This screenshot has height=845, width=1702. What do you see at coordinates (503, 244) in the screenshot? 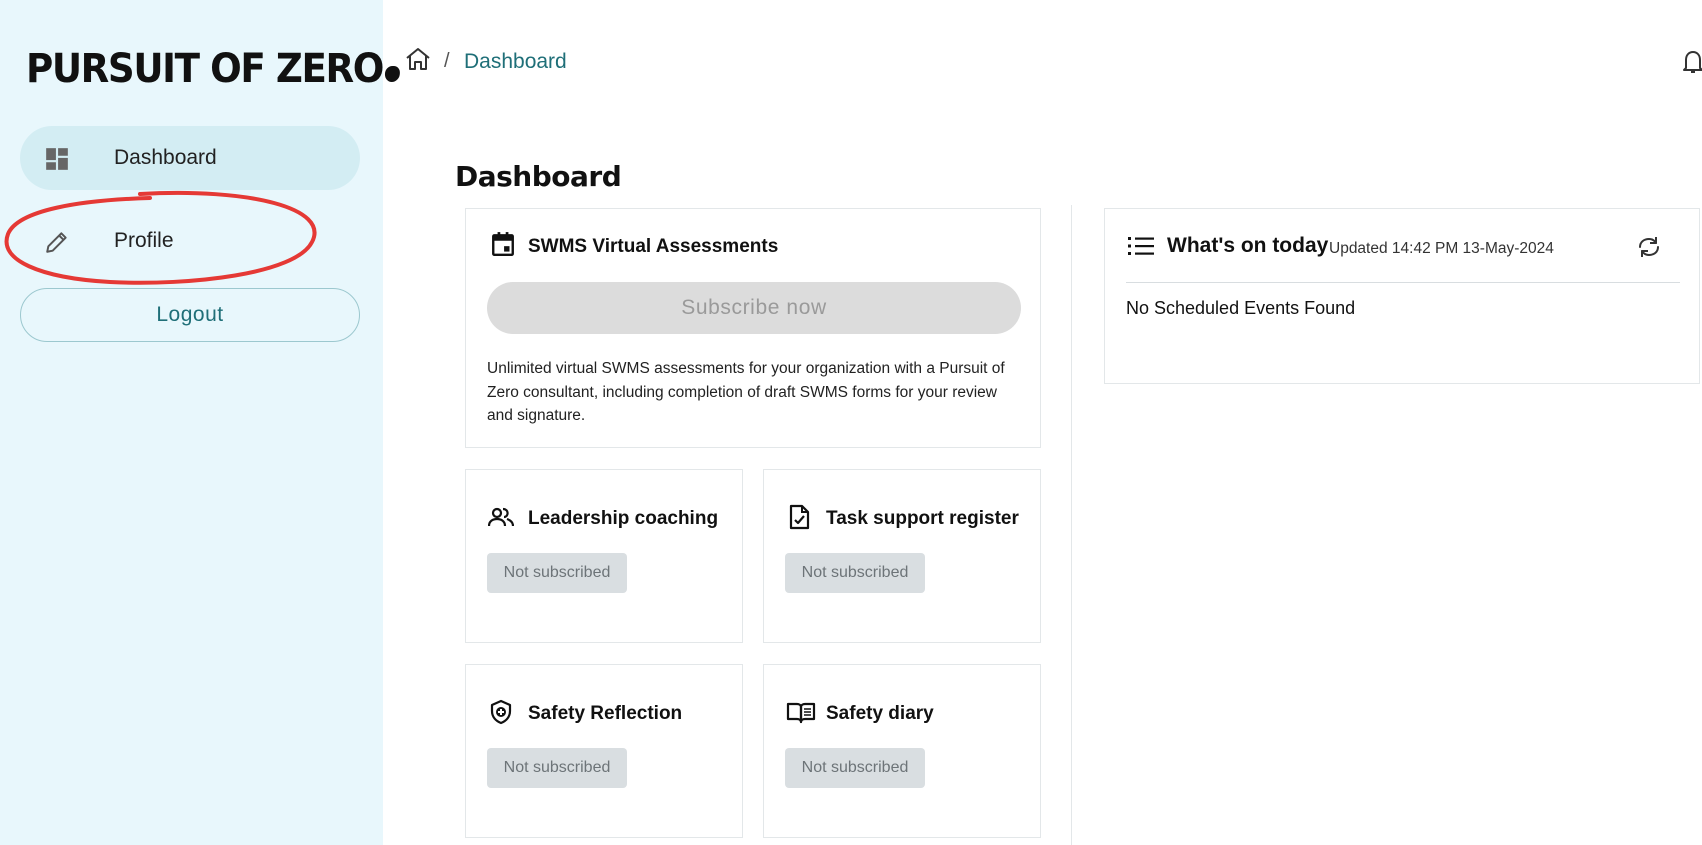
I see `calendar-icon` at bounding box center [503, 244].